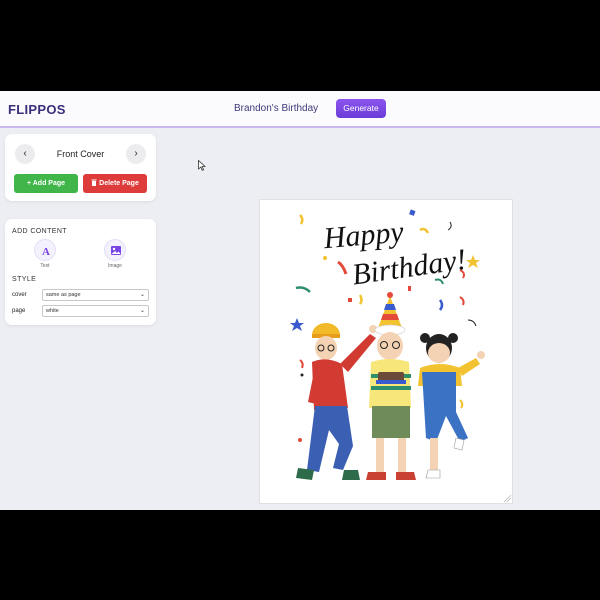 This screenshot has width=600, height=600. I want to click on previous-page-button: ‹, so click(25, 154).